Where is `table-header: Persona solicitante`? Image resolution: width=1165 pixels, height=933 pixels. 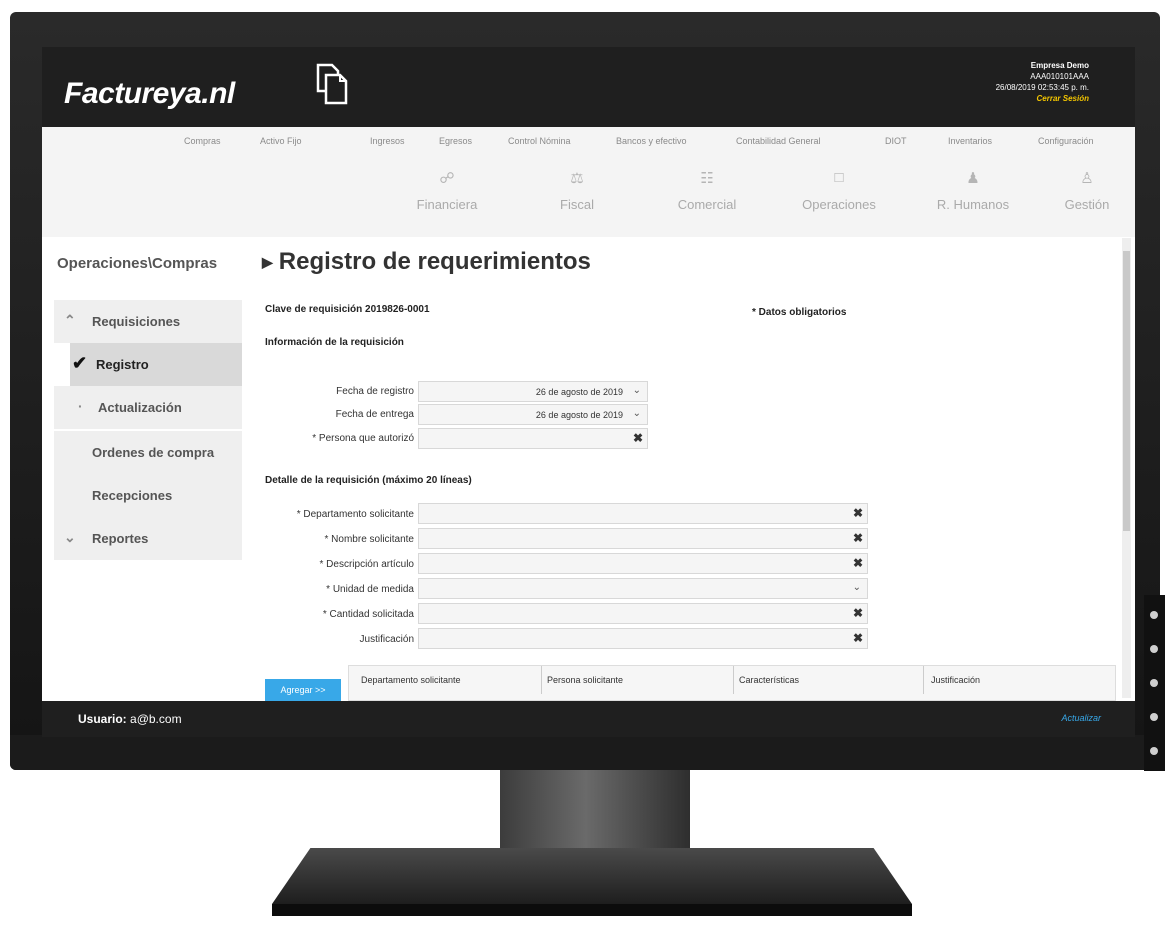
table-header: Persona solicitante is located at coordinates (585, 680).